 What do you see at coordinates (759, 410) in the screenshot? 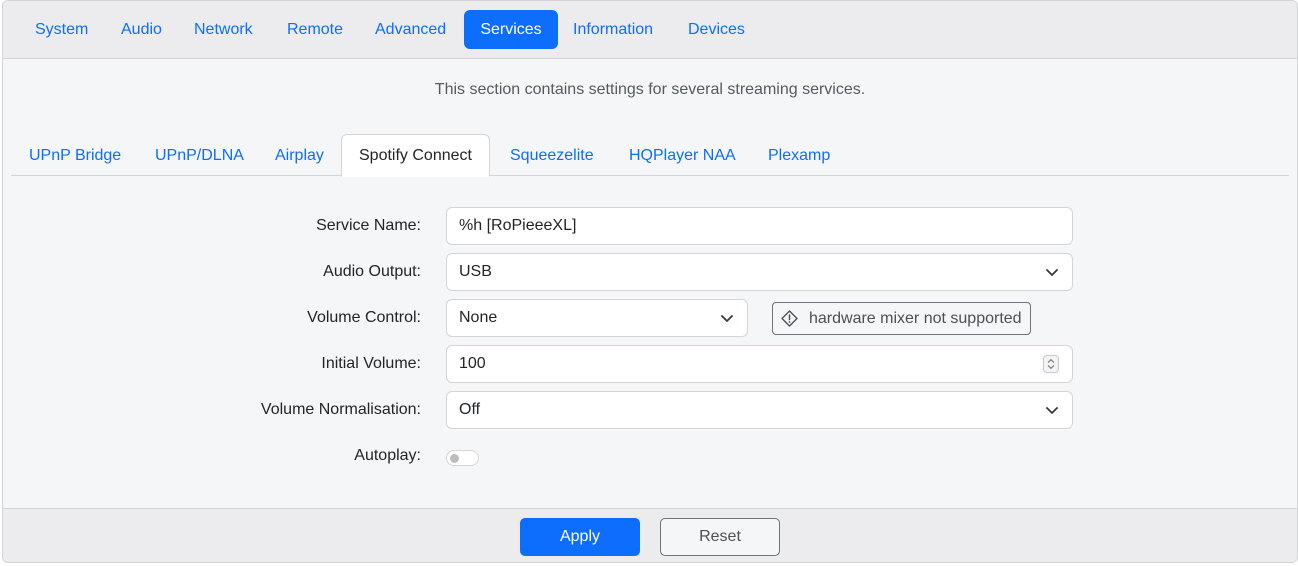
I see `volume-normalisation-select: Off` at bounding box center [759, 410].